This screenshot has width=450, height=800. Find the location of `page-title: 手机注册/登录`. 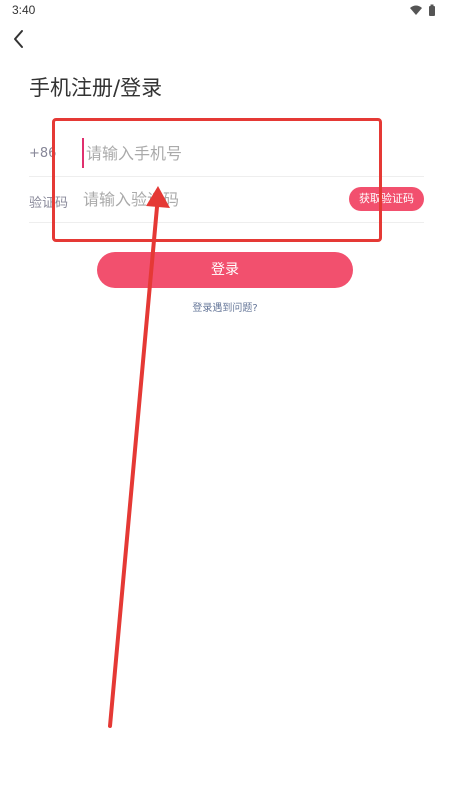

page-title: 手机注册/登录 is located at coordinates (96, 88).